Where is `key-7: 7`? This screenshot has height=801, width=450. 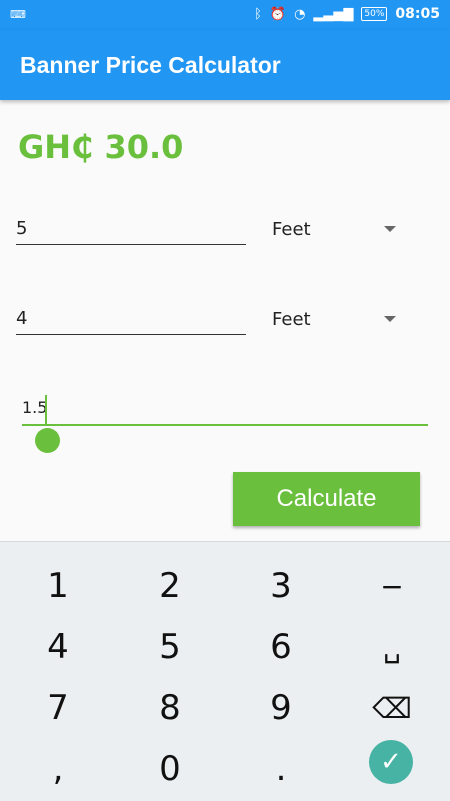 key-7: 7 is located at coordinates (58, 708).